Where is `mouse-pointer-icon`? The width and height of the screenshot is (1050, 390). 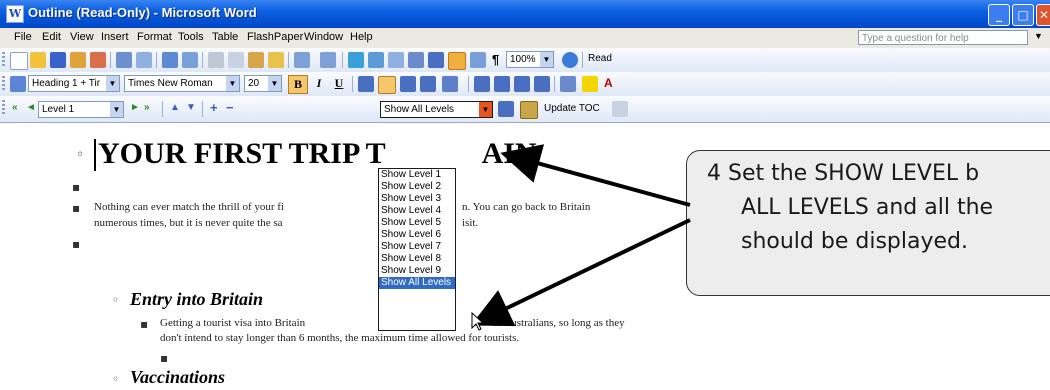 mouse-pointer-icon is located at coordinates (478, 321).